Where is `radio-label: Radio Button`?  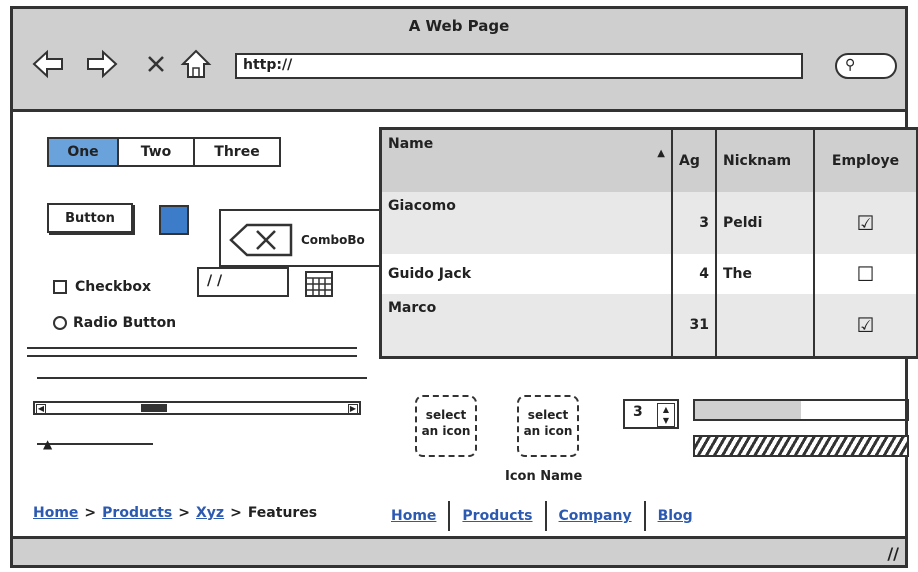 radio-label: Radio Button is located at coordinates (125, 323).